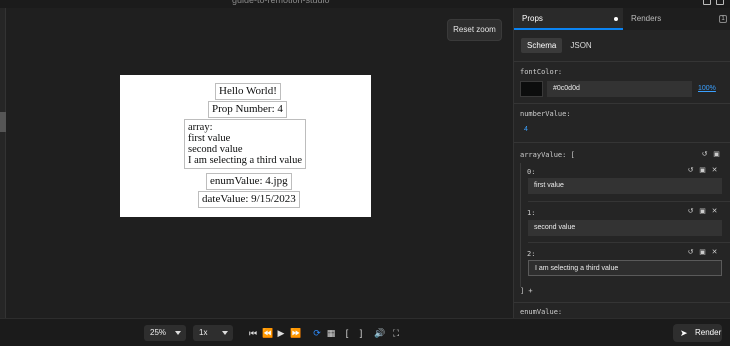 The image size is (730, 346). I want to click on render-button: ➤ Render, so click(697, 333).